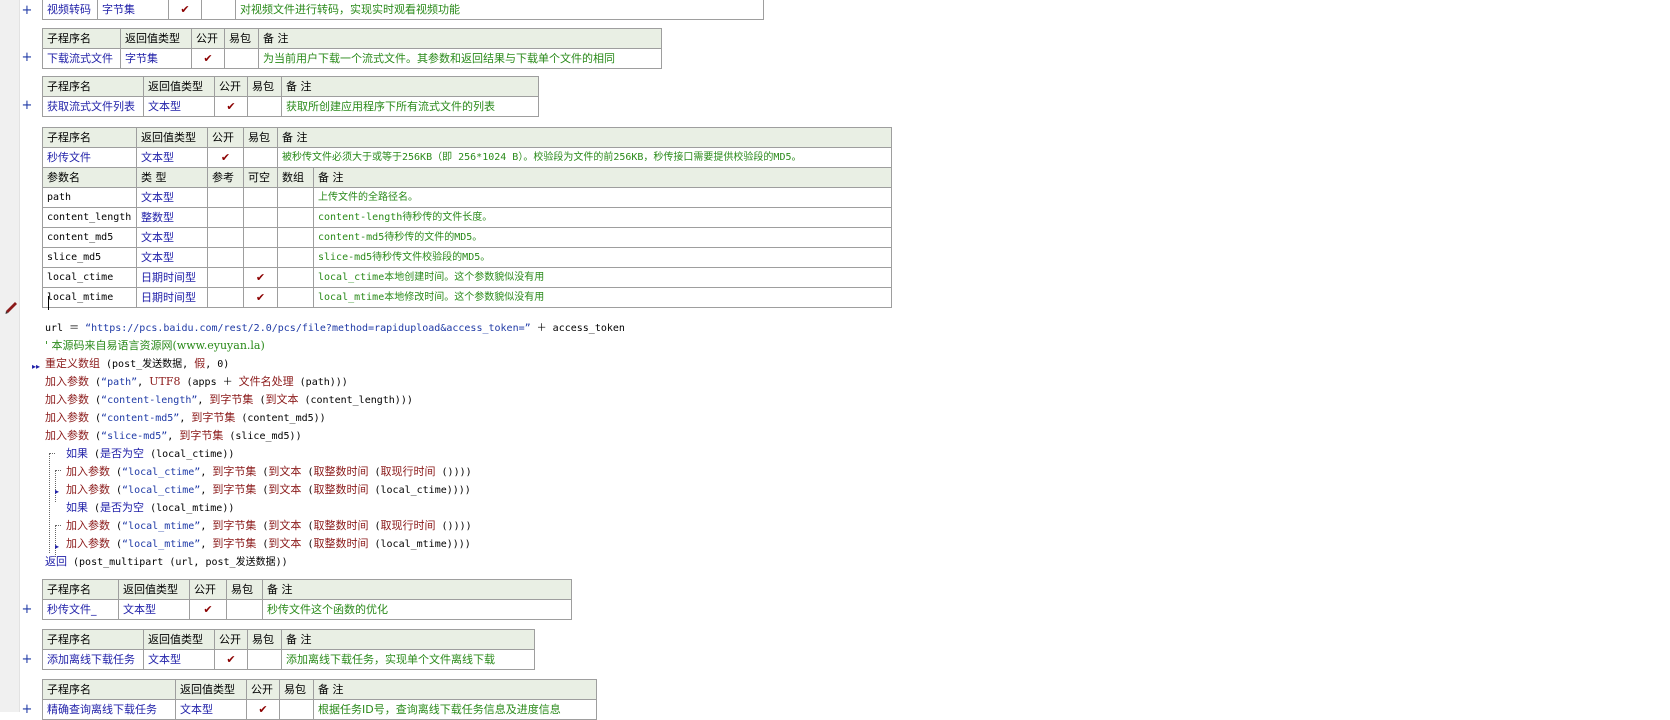 The width and height of the screenshot is (1670, 720). I want to click on param-type: 整数型, so click(172, 217).